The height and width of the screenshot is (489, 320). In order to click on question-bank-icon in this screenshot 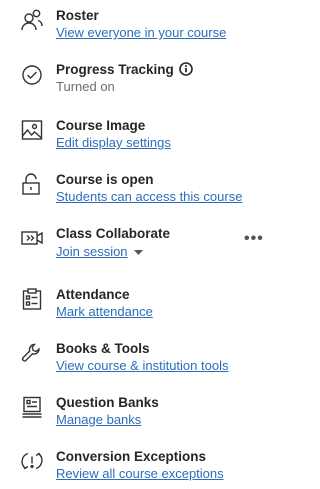, I will do `click(32, 407)`.